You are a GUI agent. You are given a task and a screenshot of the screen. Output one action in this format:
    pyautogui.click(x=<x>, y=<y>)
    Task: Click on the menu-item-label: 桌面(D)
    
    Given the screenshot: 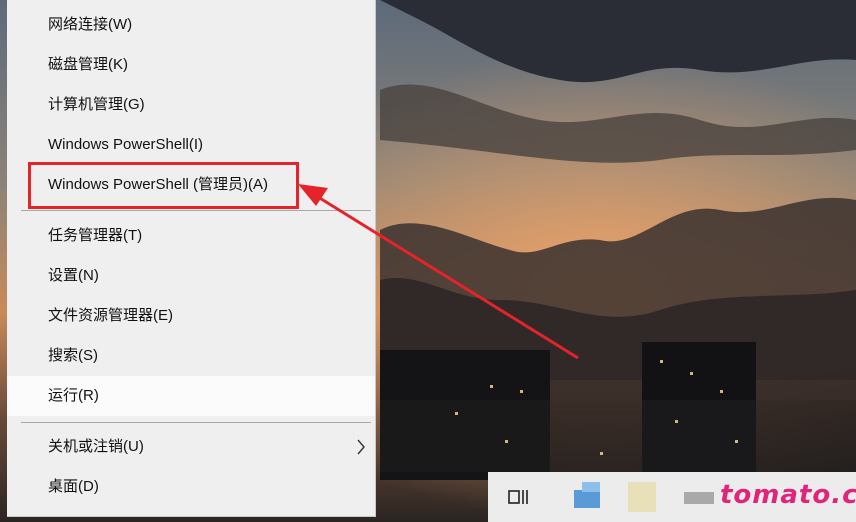 What is the action you would take?
    pyautogui.click(x=73, y=486)
    